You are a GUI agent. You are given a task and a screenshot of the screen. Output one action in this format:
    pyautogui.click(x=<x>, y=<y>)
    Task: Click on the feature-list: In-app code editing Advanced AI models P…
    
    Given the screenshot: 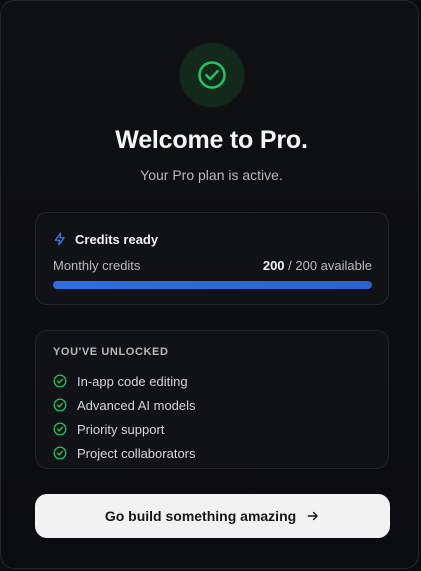 What is the action you would take?
    pyautogui.click(x=124, y=417)
    